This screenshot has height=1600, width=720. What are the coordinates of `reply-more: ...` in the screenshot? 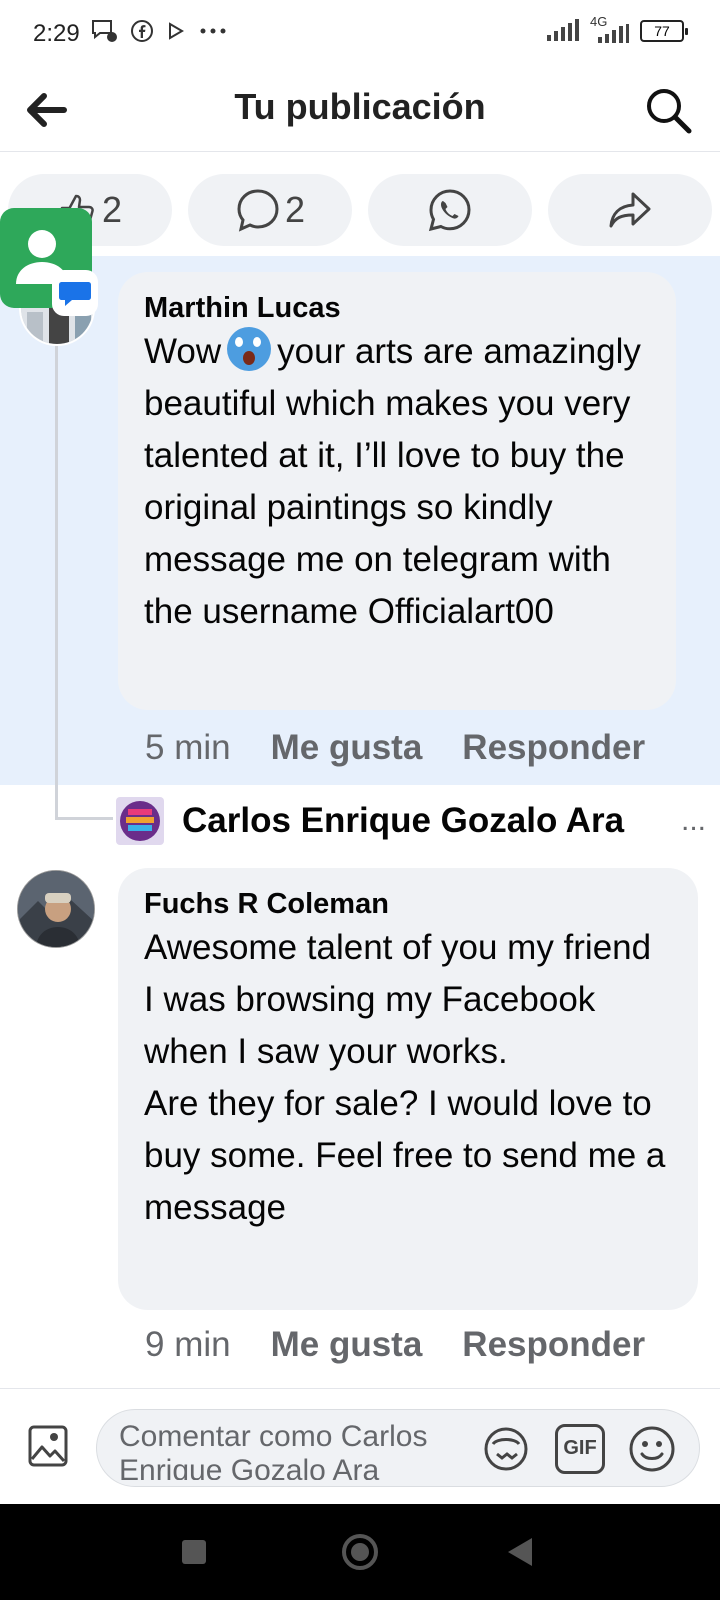 It's located at (693, 820).